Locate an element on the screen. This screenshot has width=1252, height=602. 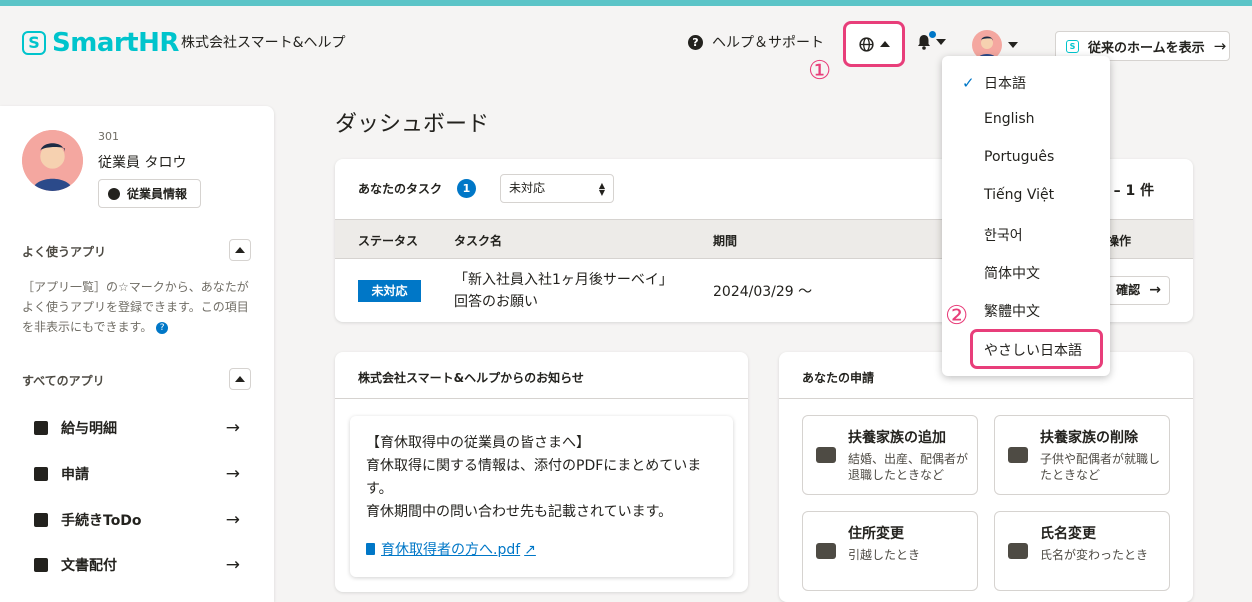
employee-name: 従業員 タロウ is located at coordinates (142, 162).